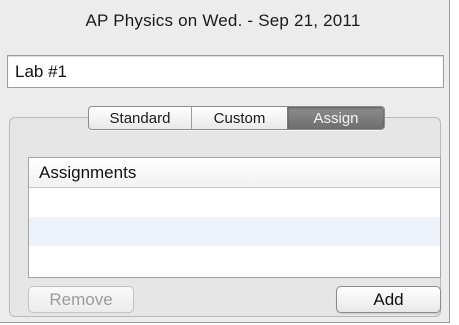 This screenshot has height=325, width=459. What do you see at coordinates (140, 118) in the screenshot?
I see `tab-standard: Standard` at bounding box center [140, 118].